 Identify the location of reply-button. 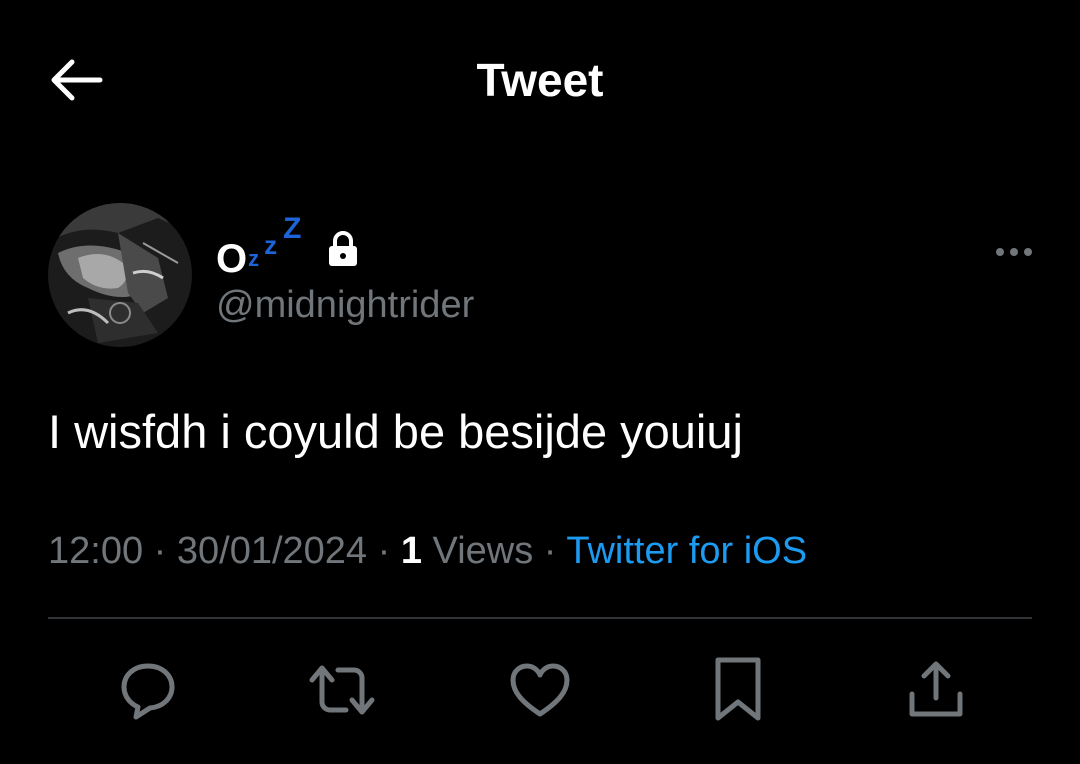
(148, 690).